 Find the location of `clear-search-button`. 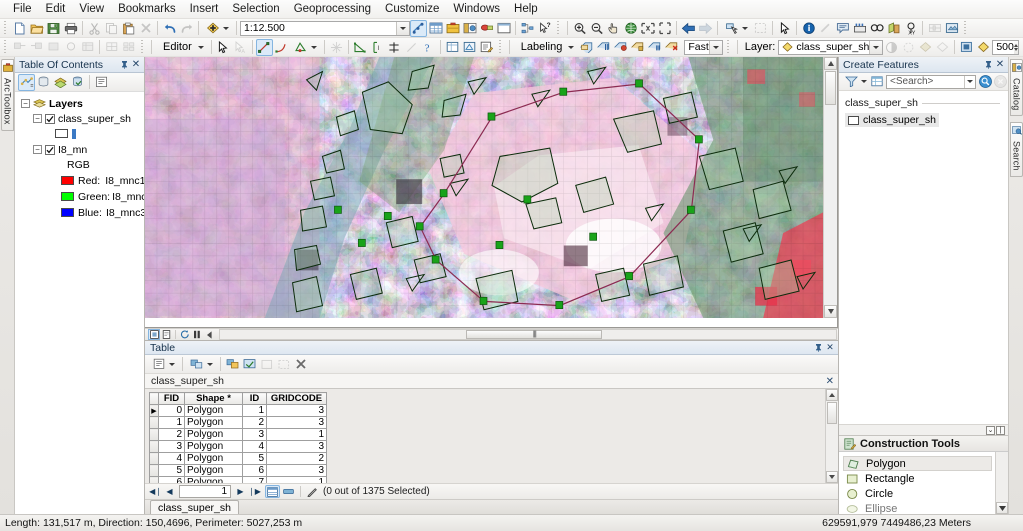

clear-search-button is located at coordinates (1000, 81).